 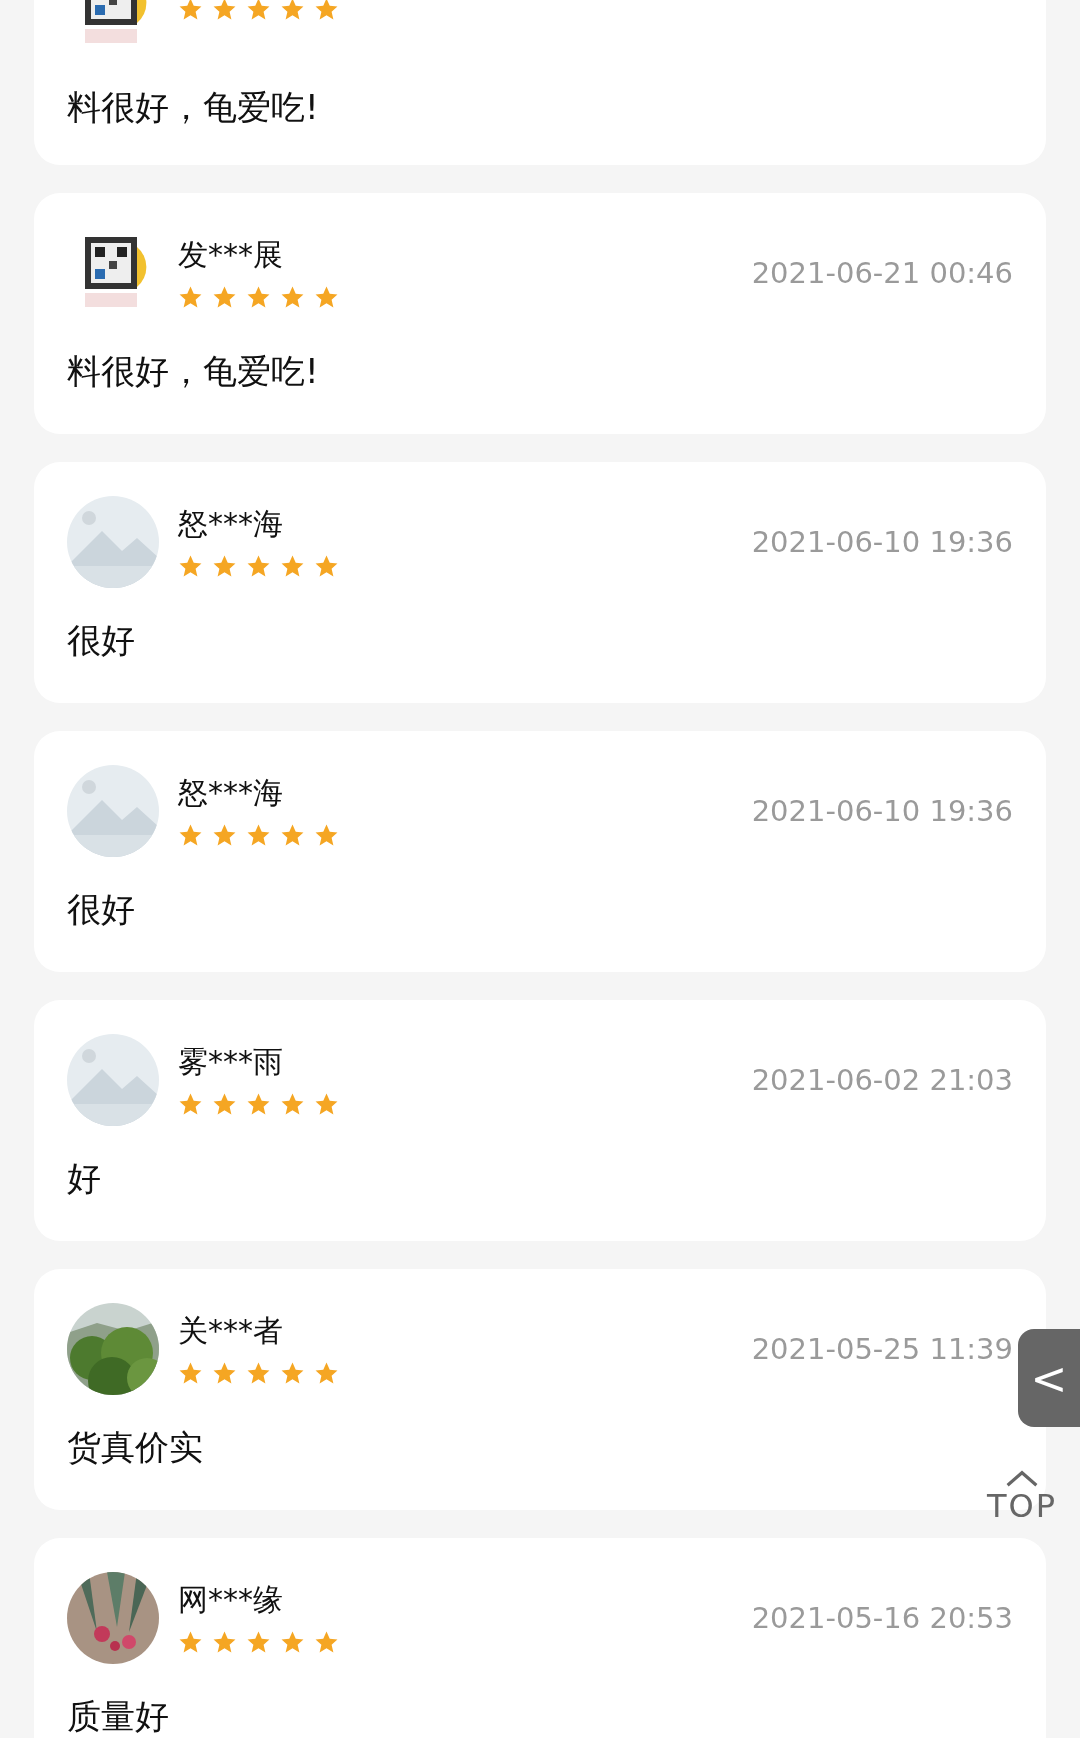 I want to click on user-name: 发***展, so click(x=231, y=254).